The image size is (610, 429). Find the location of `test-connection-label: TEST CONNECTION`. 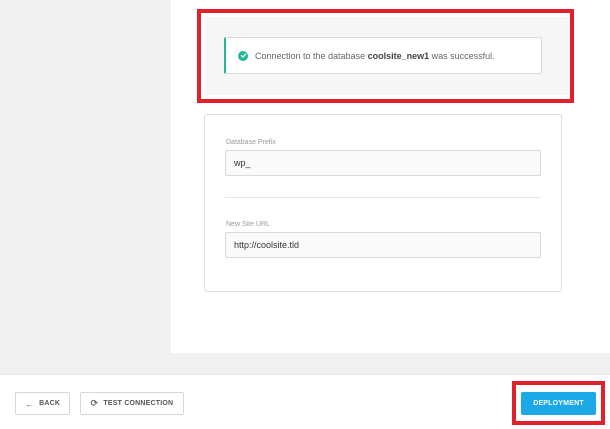

test-connection-label: TEST CONNECTION is located at coordinates (138, 403).